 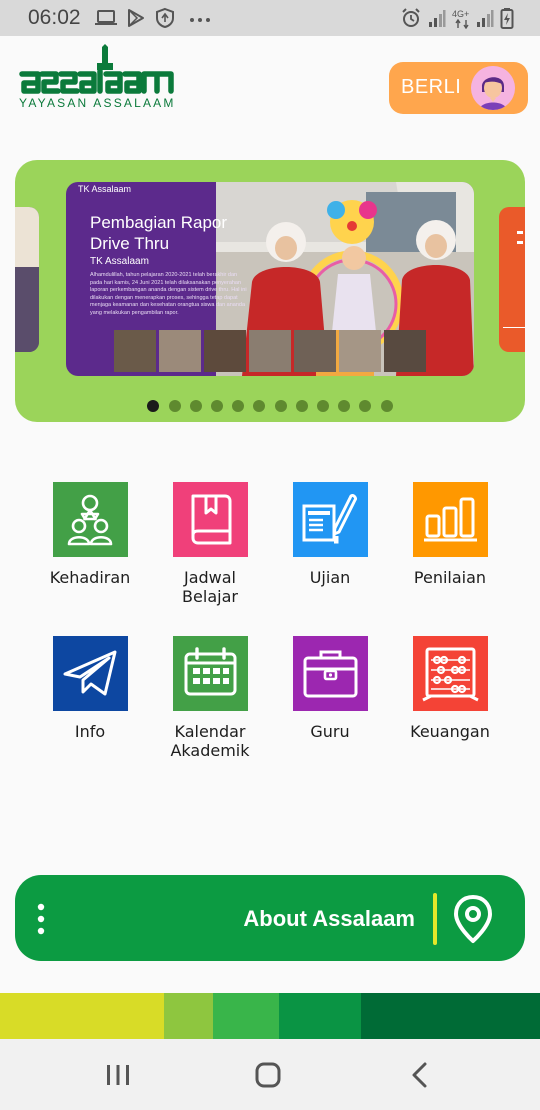 I want to click on menu-label: Guru, so click(x=330, y=731).